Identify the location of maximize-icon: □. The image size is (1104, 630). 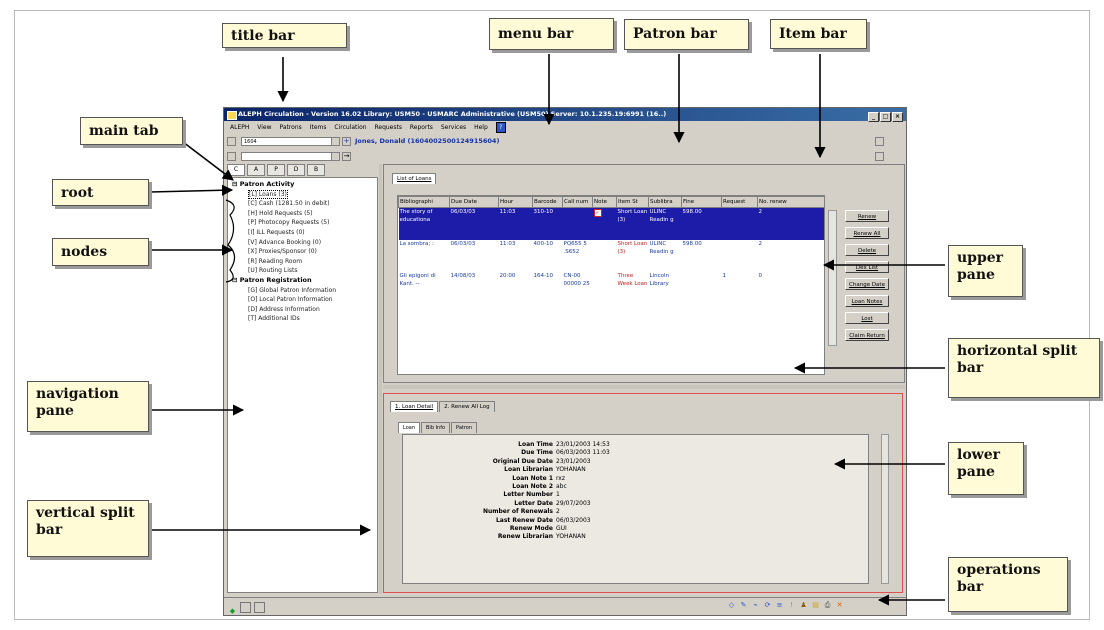
(885, 117).